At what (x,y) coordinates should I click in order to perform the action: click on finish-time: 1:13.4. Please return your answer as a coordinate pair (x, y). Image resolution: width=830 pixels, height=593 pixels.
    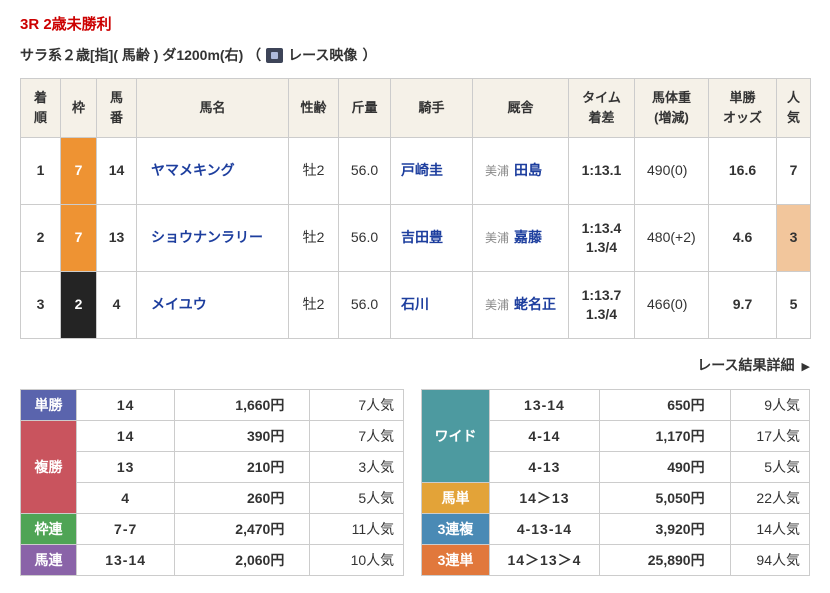
    Looking at the image, I should click on (601, 227).